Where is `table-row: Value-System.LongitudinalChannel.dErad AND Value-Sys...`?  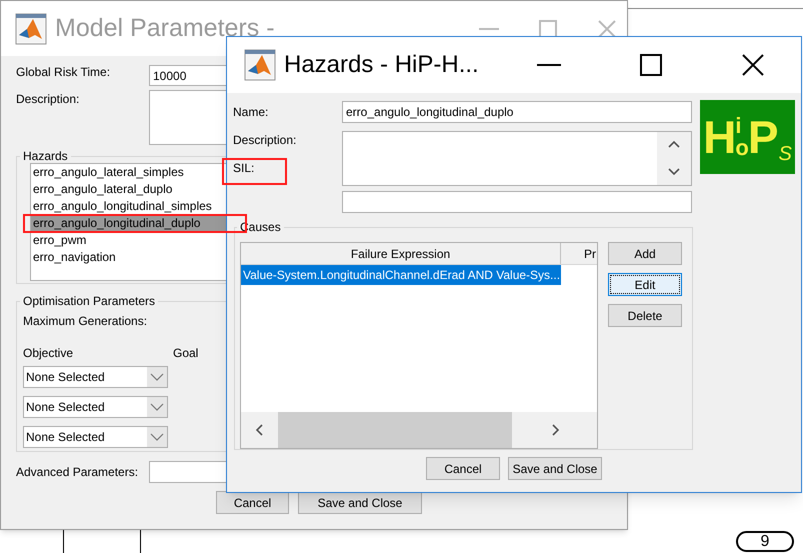
table-row: Value-System.LongitudinalChannel.dErad AND Value-Sys... is located at coordinates (401, 275).